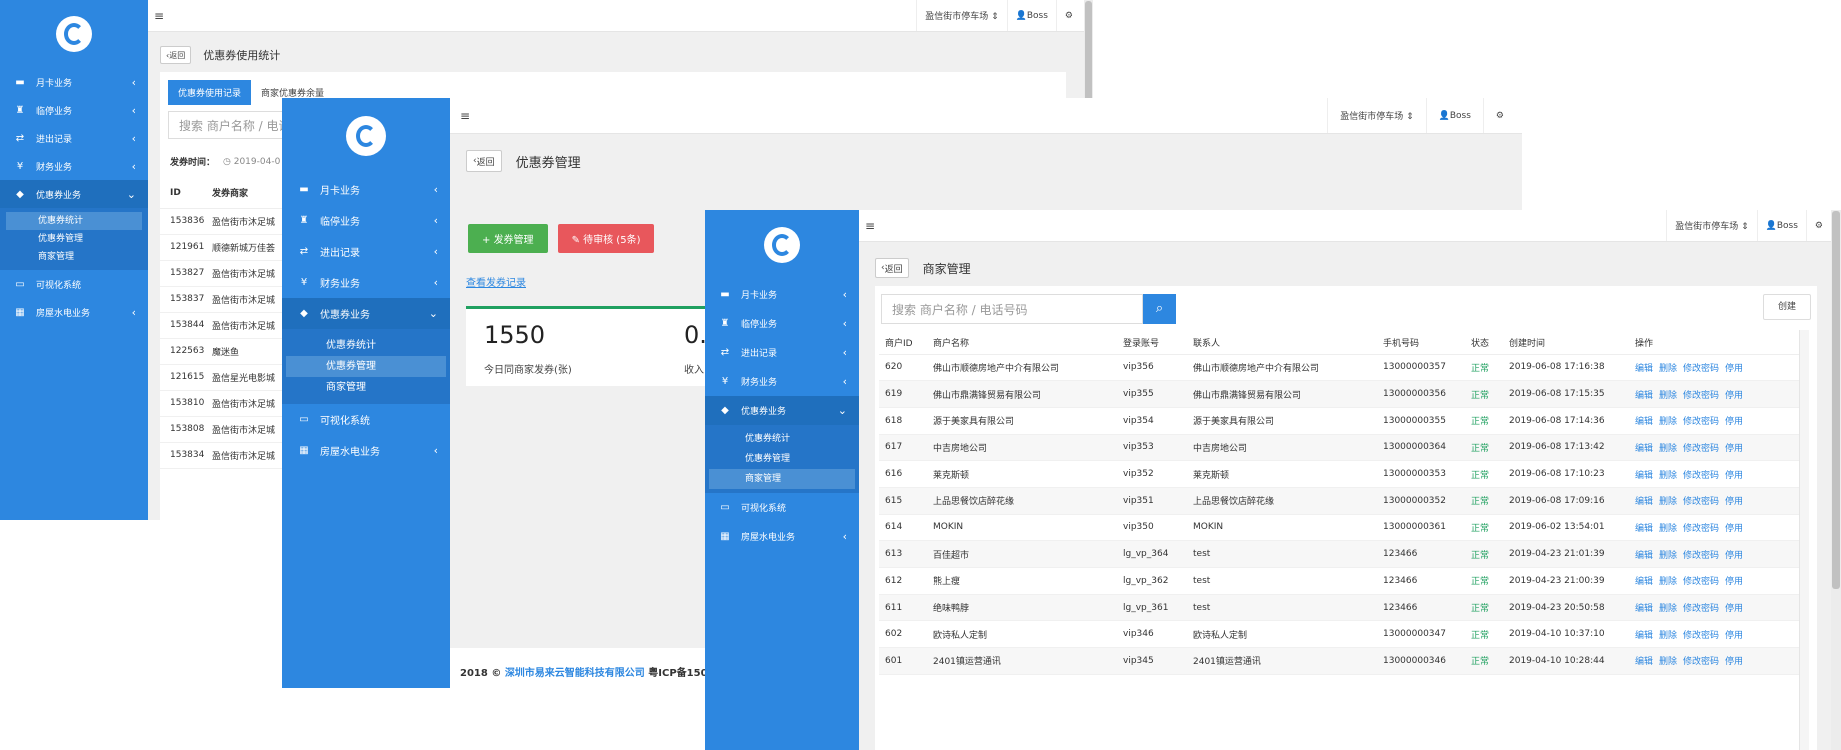 This screenshot has width=1841, height=750. I want to click on tab-usage-records: 优惠券使用记录, so click(210, 92).